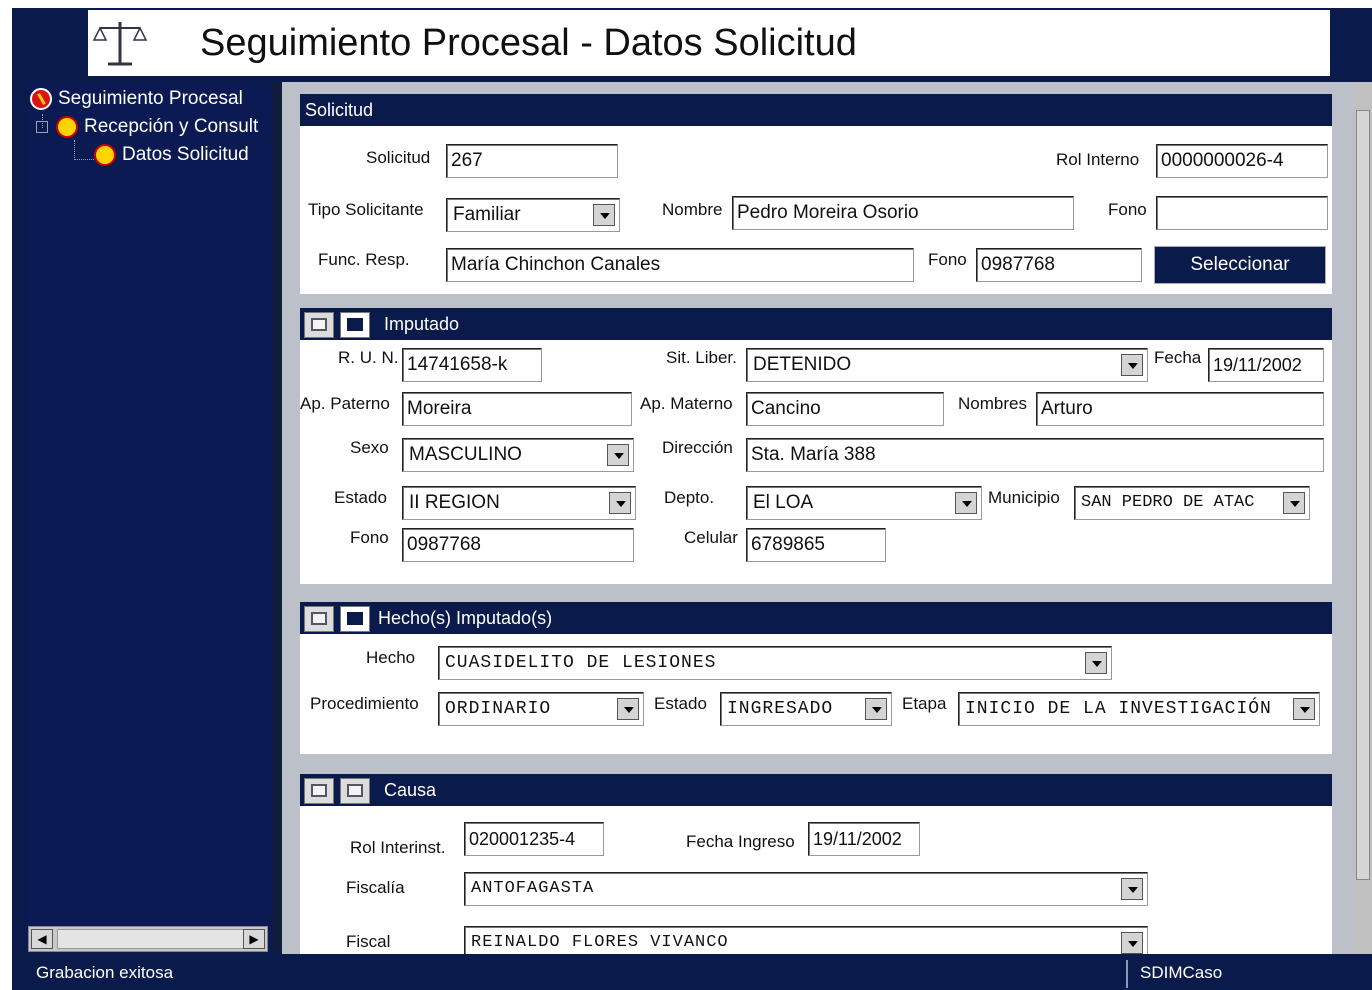  I want to click on procedimiento-select: ORDINARIO, so click(541, 709).